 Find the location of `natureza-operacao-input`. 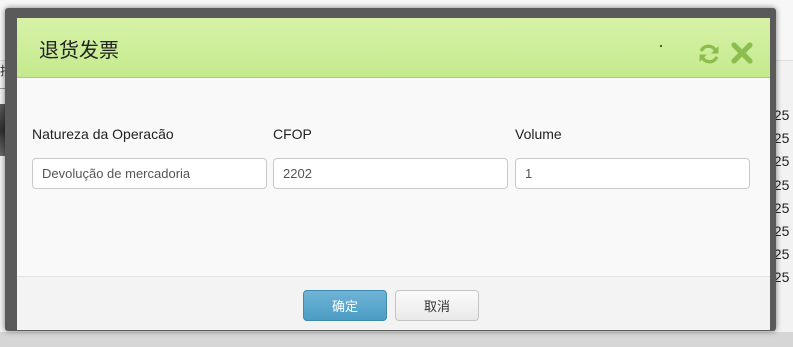

natureza-operacao-input is located at coordinates (149, 173).